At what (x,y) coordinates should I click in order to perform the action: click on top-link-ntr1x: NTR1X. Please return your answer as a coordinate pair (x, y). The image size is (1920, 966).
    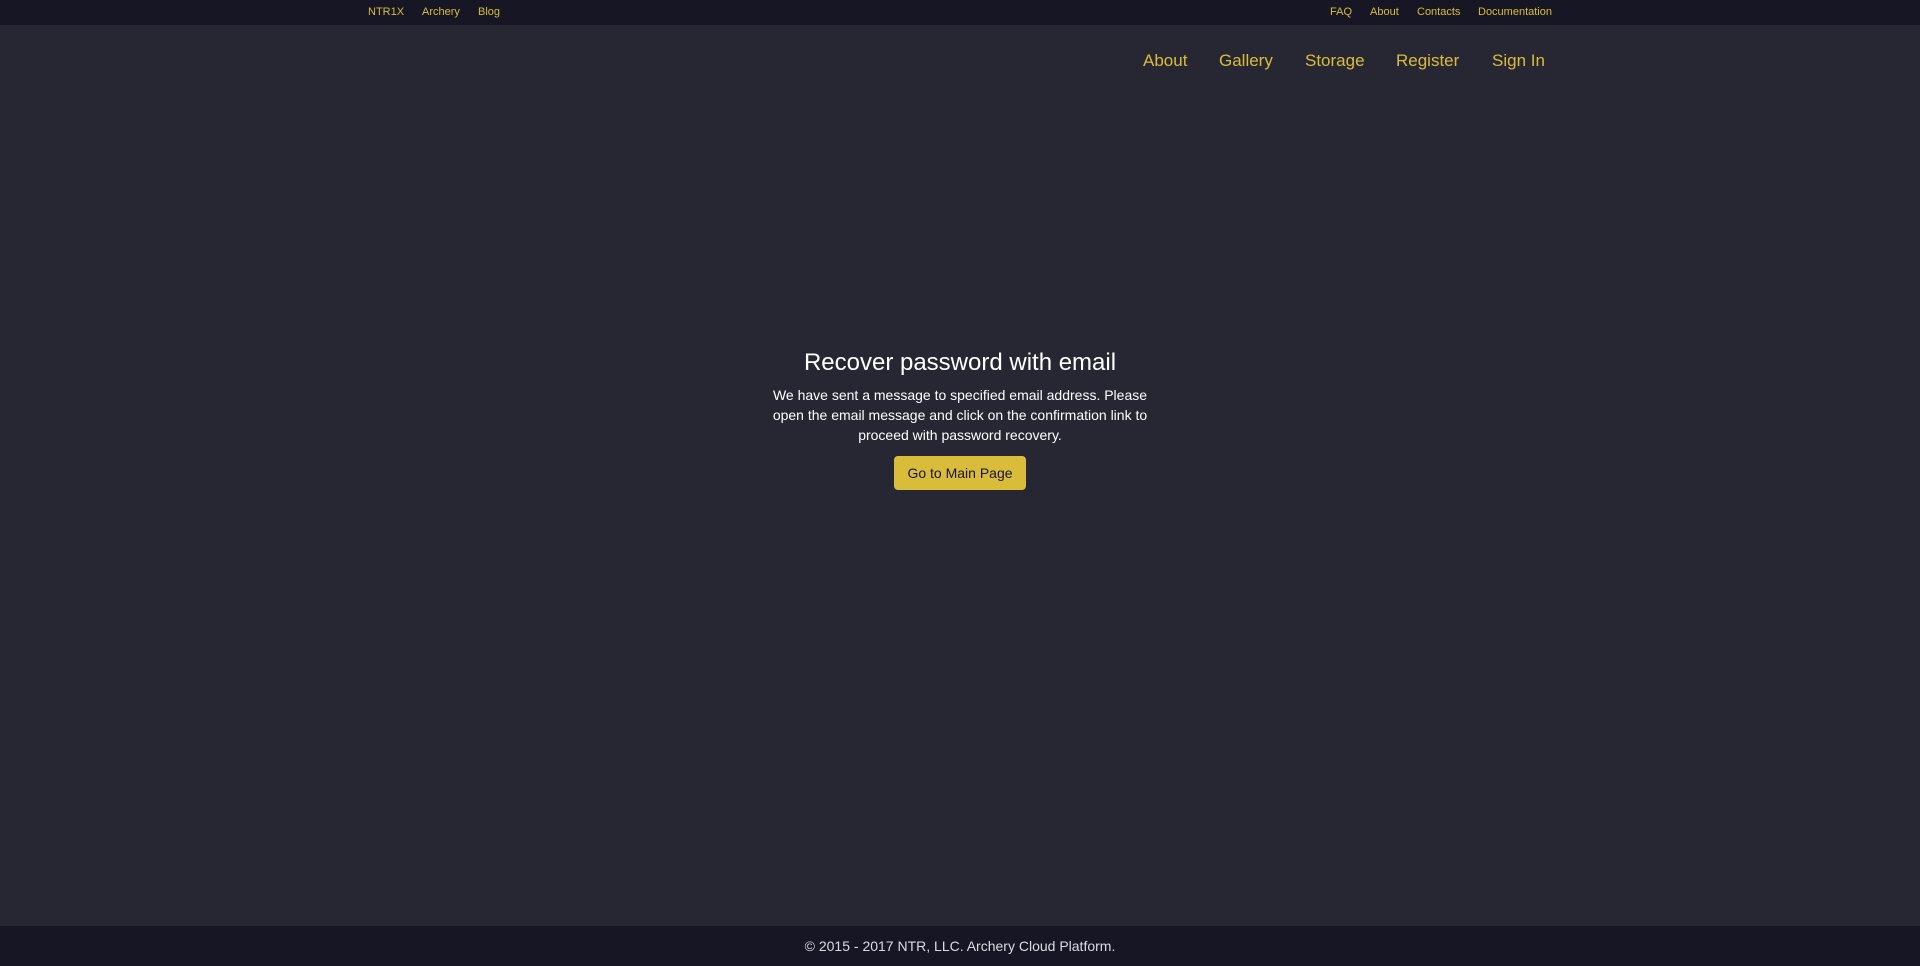
    Looking at the image, I should click on (386, 12).